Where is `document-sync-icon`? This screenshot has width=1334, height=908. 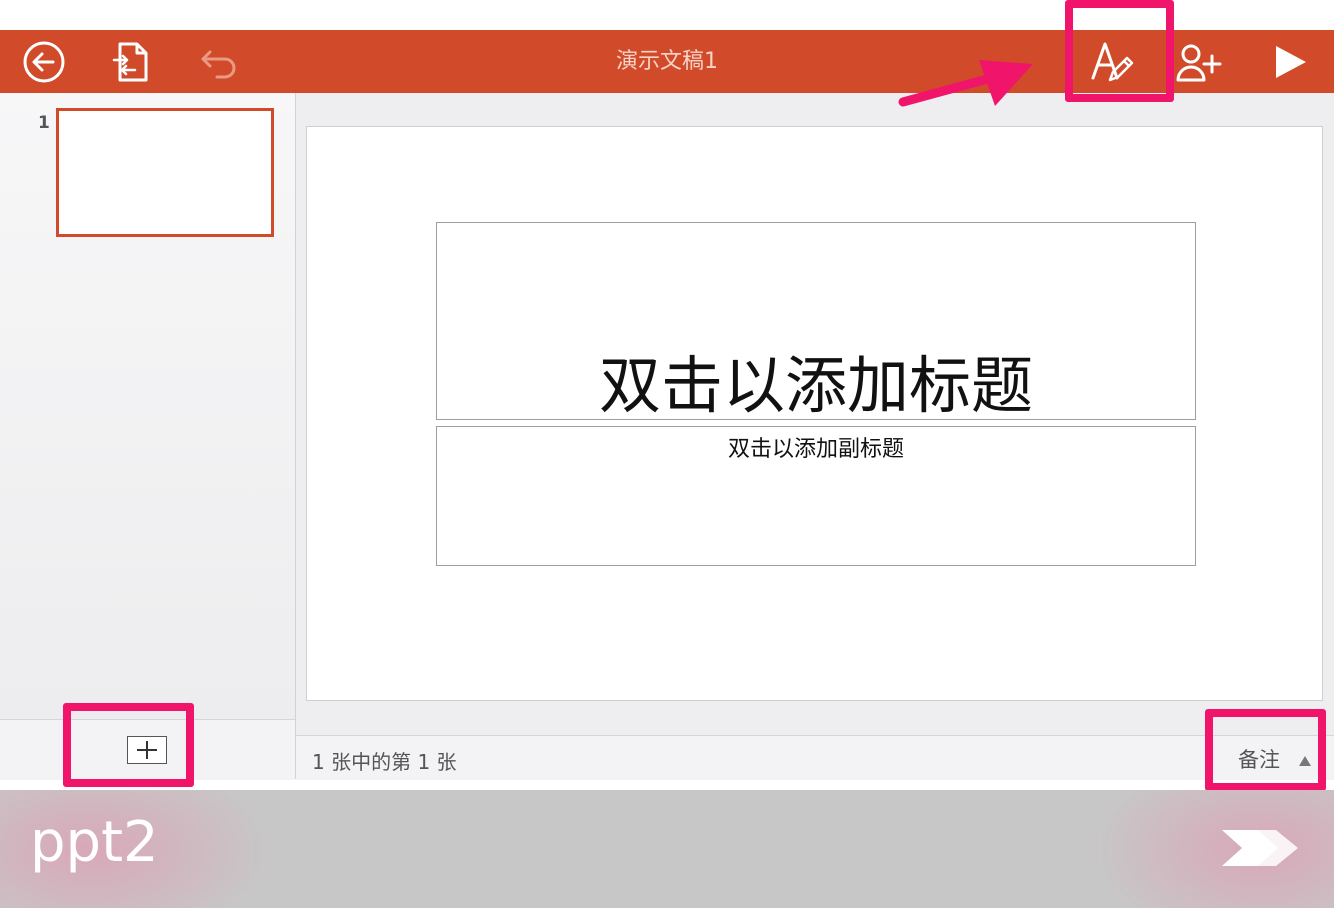
document-sync-icon is located at coordinates (132, 62).